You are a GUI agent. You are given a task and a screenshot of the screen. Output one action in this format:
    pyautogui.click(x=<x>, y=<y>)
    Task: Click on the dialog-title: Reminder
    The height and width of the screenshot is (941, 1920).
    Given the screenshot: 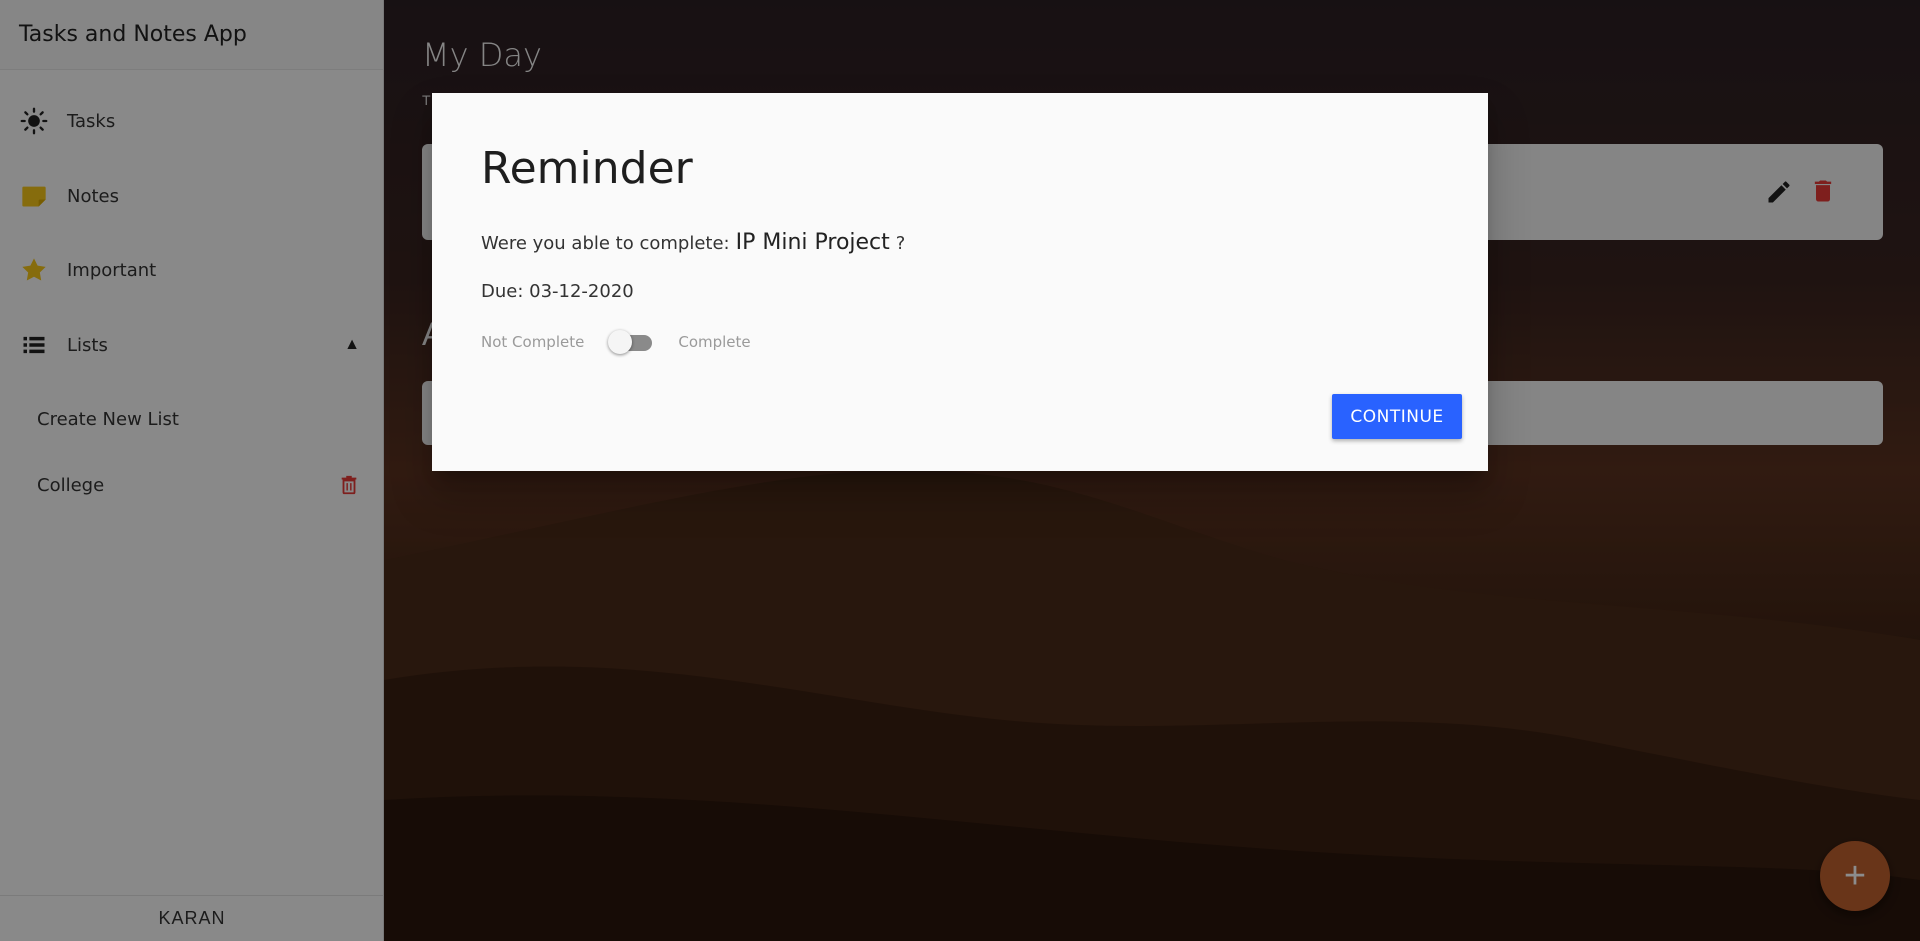 What is the action you would take?
    pyautogui.click(x=587, y=168)
    